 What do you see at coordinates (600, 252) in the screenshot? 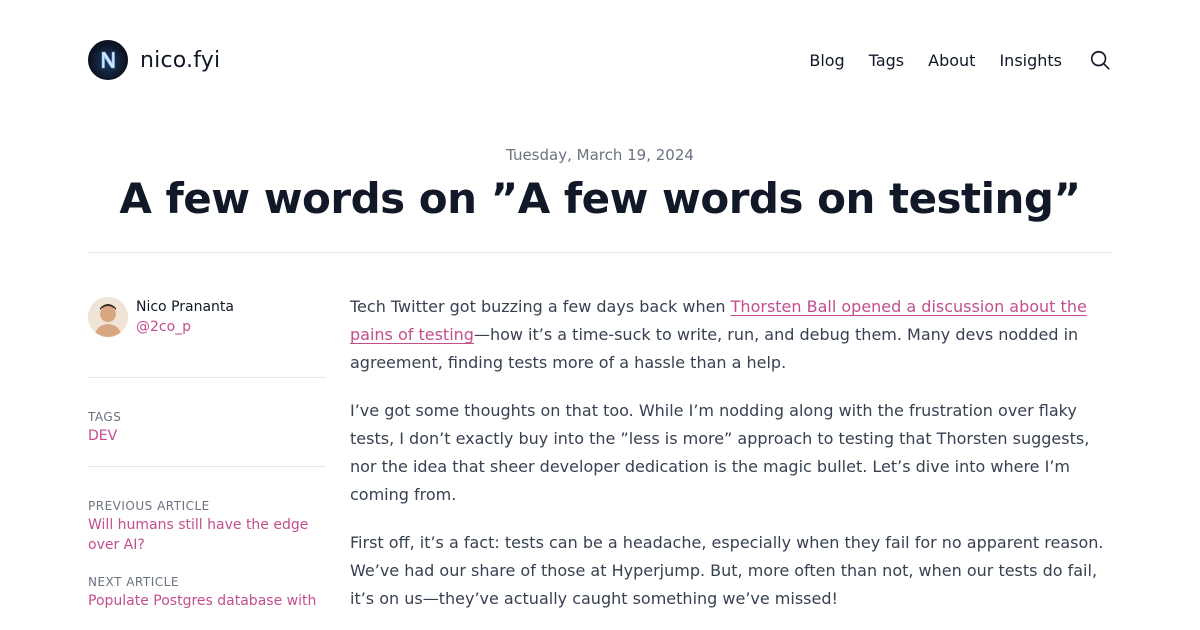
I see `header-divider` at bounding box center [600, 252].